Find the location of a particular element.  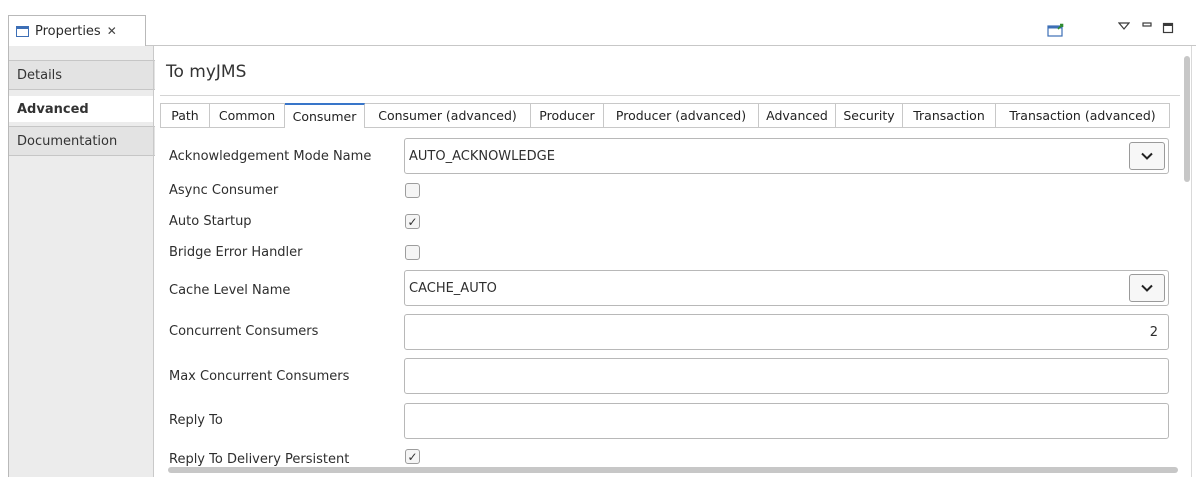

reply-to-delivery-persistent-label: Reply To Delivery Persistent is located at coordinates (259, 459).